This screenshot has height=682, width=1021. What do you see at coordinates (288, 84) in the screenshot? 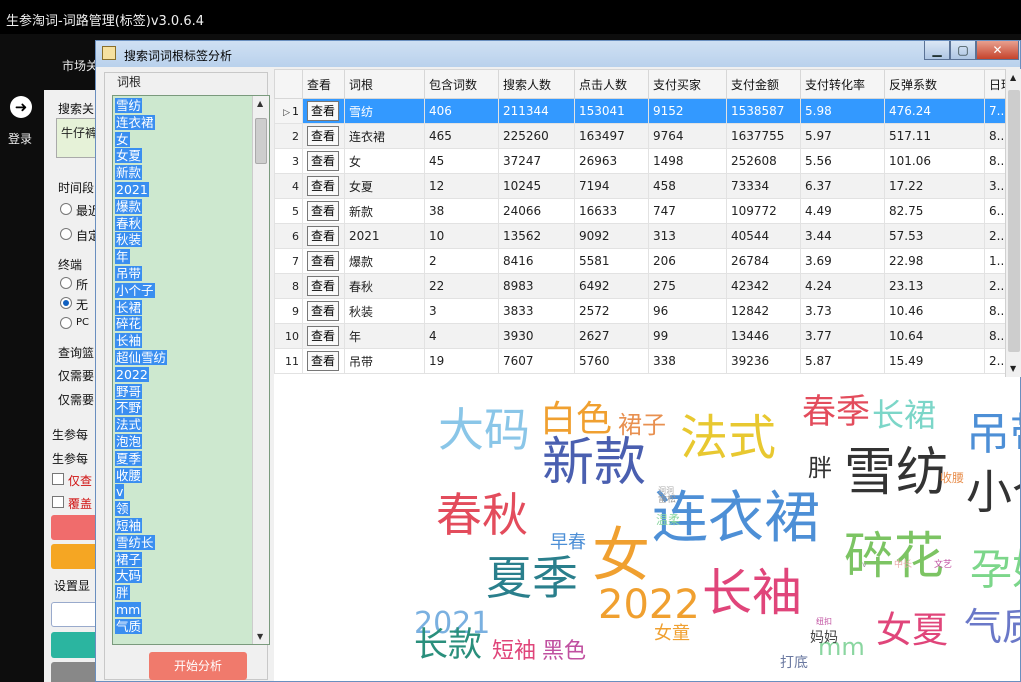
I see `column-header` at bounding box center [288, 84].